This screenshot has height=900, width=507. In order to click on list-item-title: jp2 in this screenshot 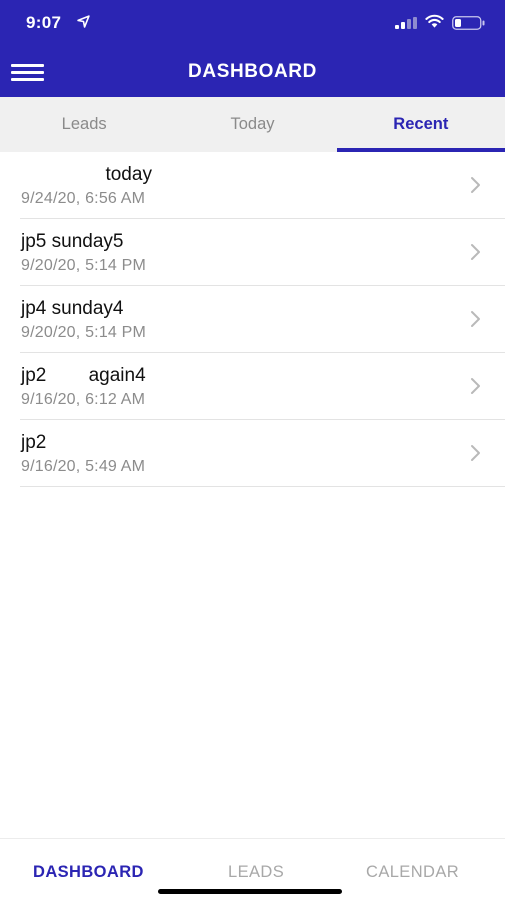, I will do `click(34, 442)`.